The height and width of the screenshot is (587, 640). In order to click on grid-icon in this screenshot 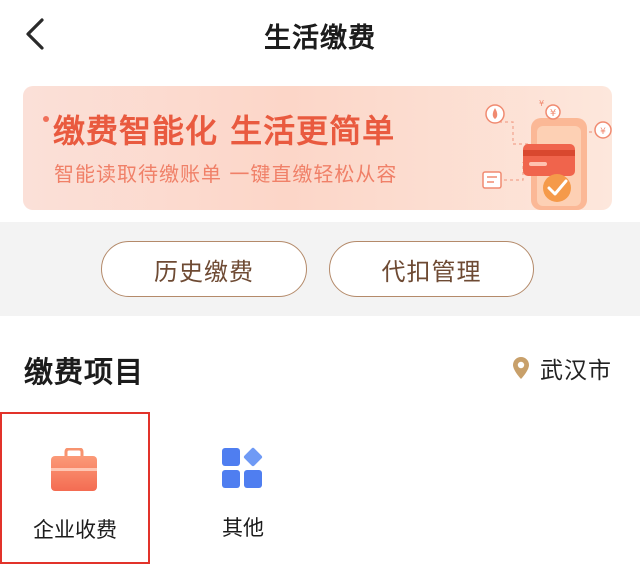, I will do `click(242, 467)`.